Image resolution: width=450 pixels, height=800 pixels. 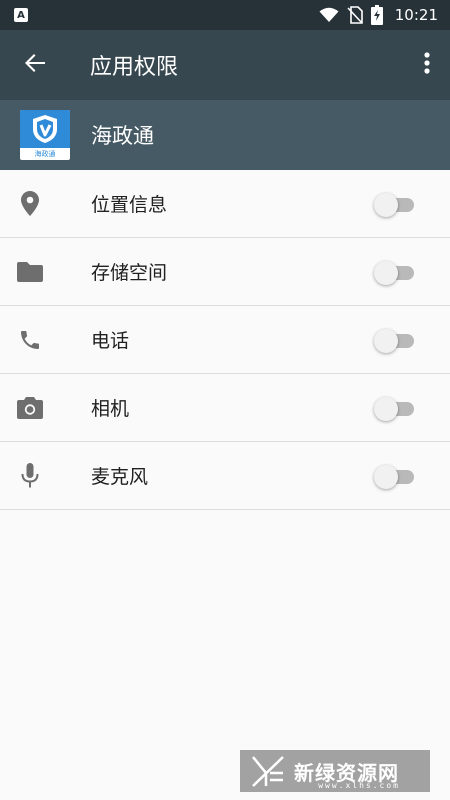 I want to click on page-title: 应用权限, so click(x=134, y=67).